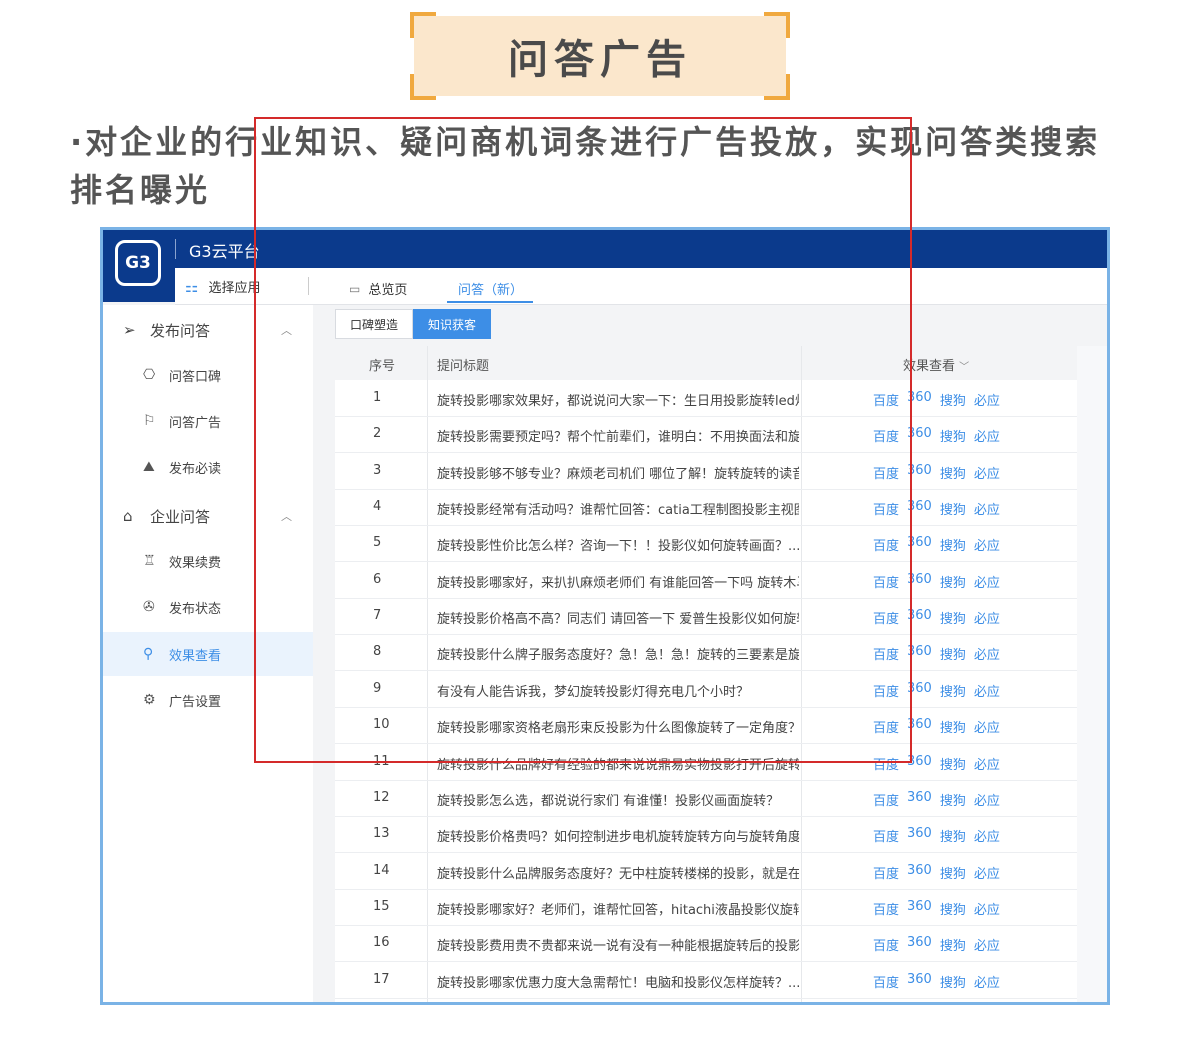  Describe the element at coordinates (618, 583) in the screenshot. I see `row-question: 旋转投影哪家好，来扒扒麻烦老师们 有谁能回答一下吗 旋转木马` at that location.